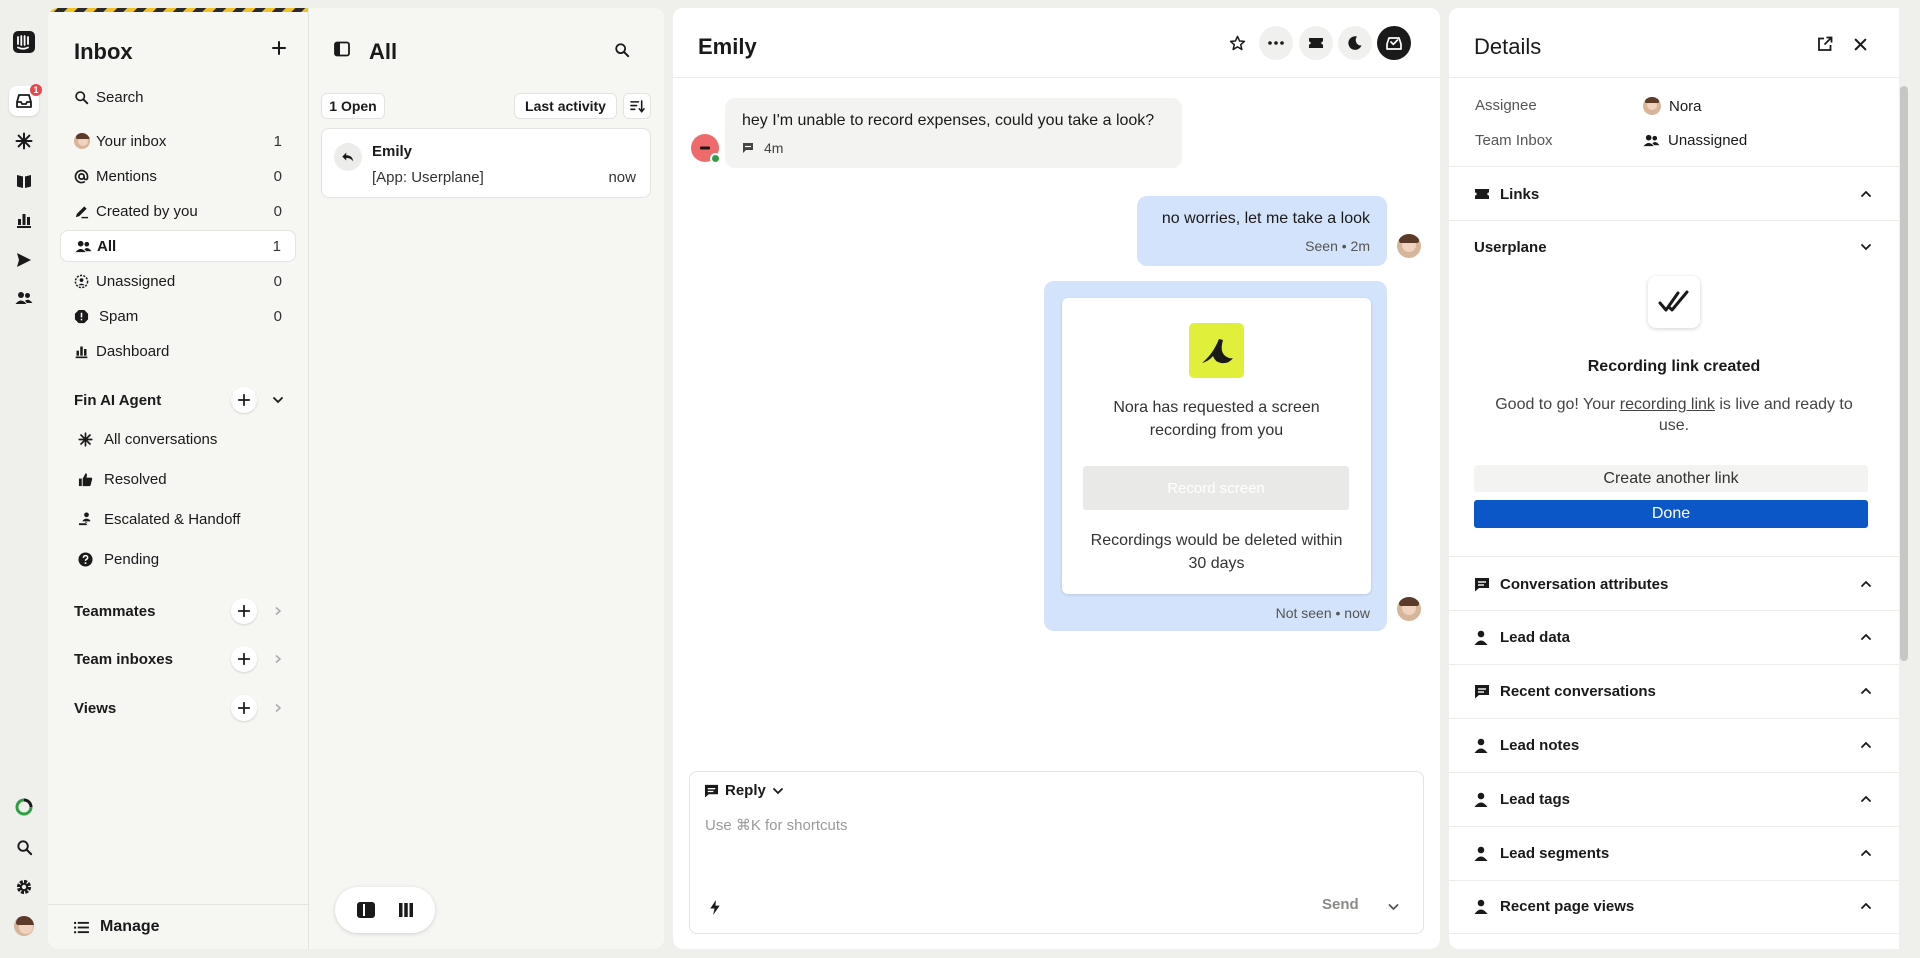 The height and width of the screenshot is (958, 1920). I want to click on message-meta: Not seen • now, so click(1322, 613).